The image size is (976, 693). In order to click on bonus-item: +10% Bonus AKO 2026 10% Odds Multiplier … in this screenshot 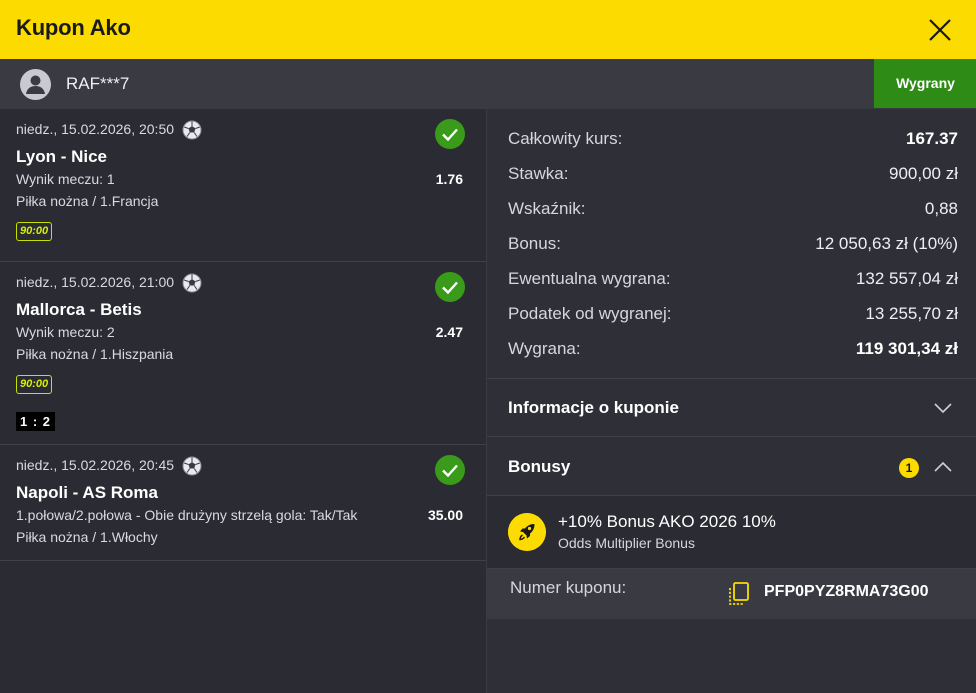, I will do `click(731, 532)`.